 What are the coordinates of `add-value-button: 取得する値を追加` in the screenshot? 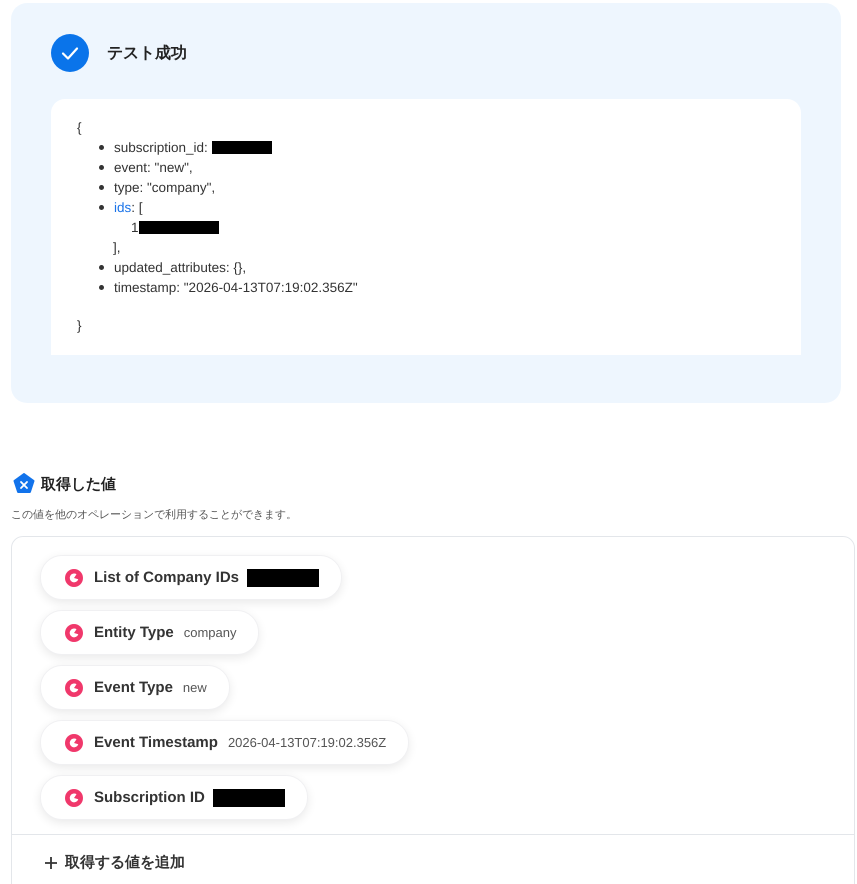 It's located at (114, 862).